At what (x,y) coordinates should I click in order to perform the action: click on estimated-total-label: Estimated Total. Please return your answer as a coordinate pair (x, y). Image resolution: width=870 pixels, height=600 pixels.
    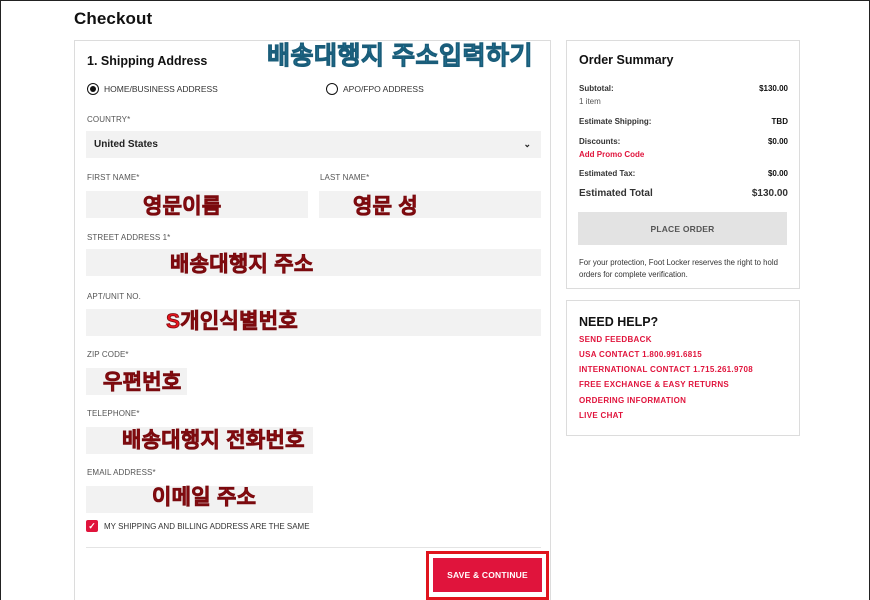
    Looking at the image, I should click on (616, 193).